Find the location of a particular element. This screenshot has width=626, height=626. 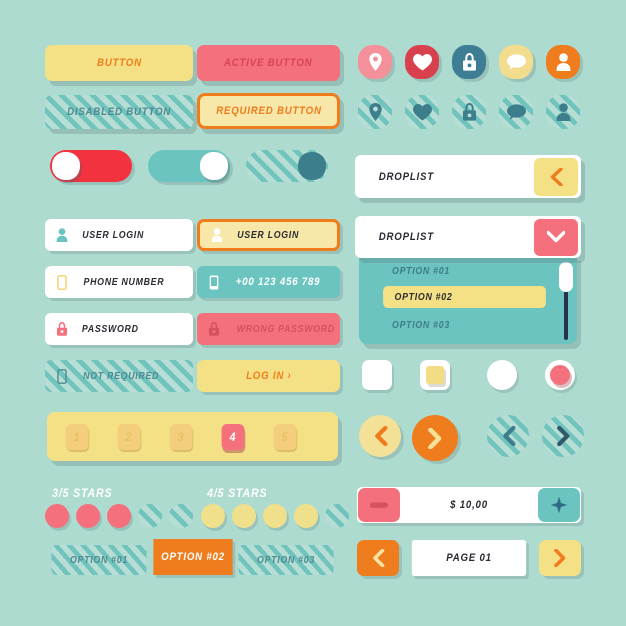

login-button-label: LOG IN › is located at coordinates (268, 376).